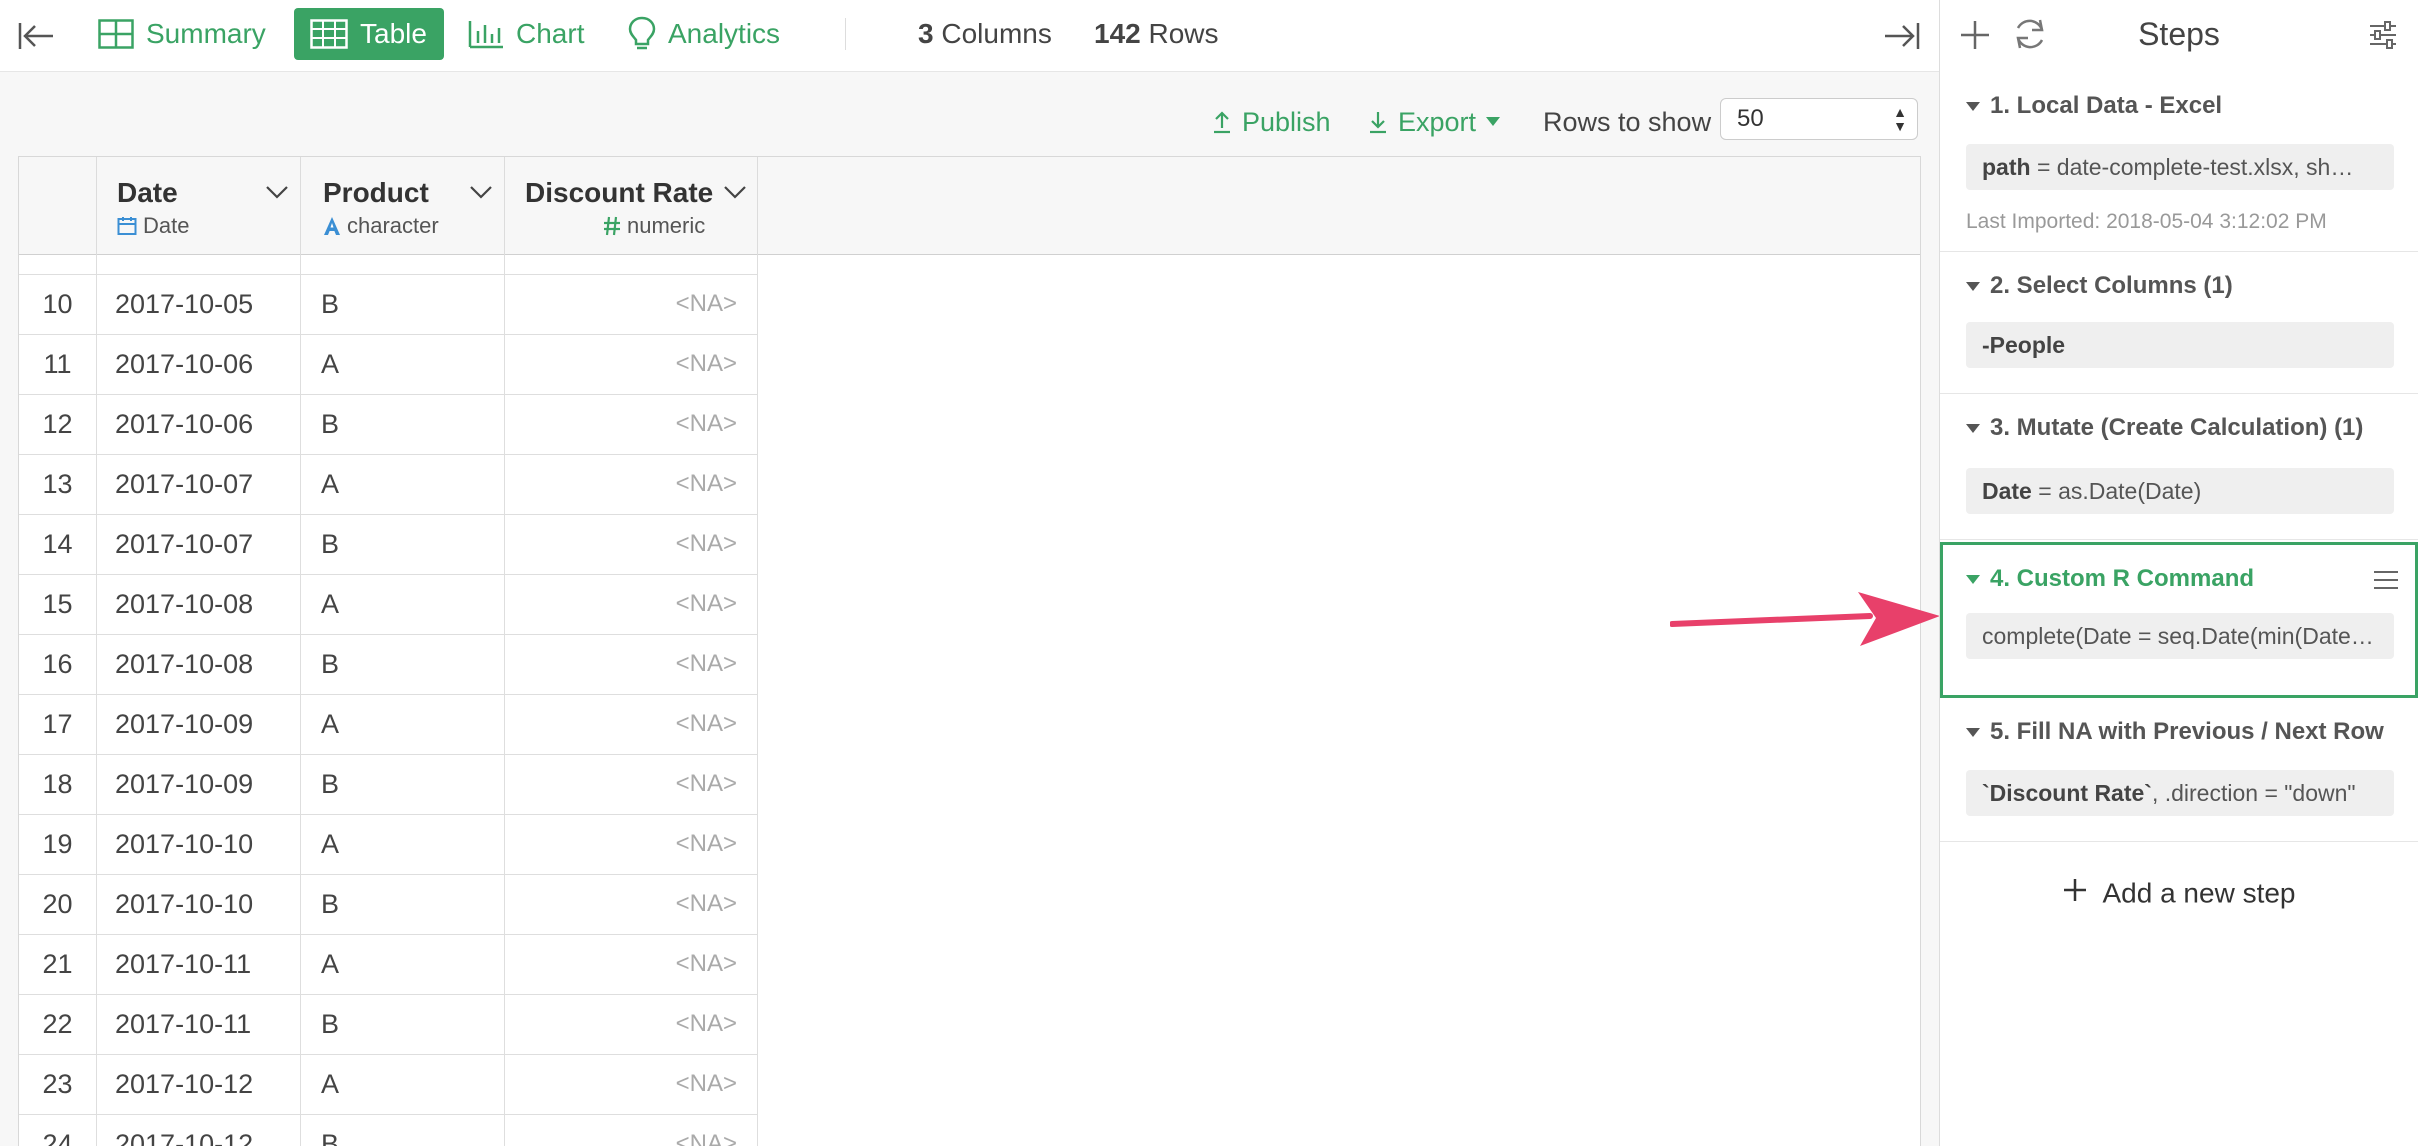  What do you see at coordinates (199, 206) in the screenshot?
I see `column-header-date: Date Date` at bounding box center [199, 206].